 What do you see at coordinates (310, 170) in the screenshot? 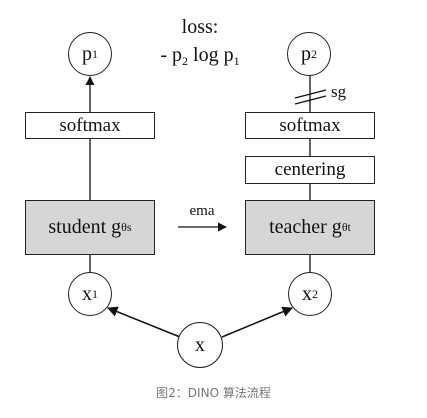
I see `centering-box: centering` at bounding box center [310, 170].